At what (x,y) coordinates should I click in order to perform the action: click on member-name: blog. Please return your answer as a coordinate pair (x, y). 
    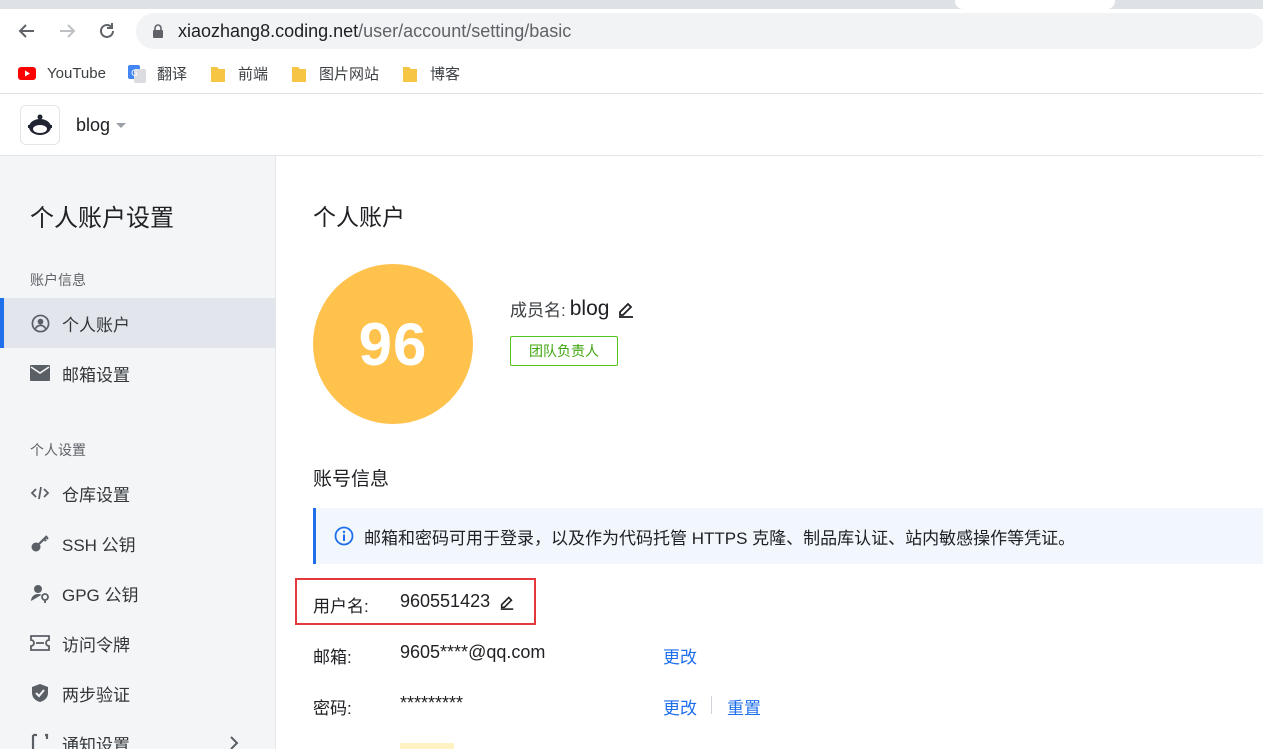
    Looking at the image, I should click on (589, 308).